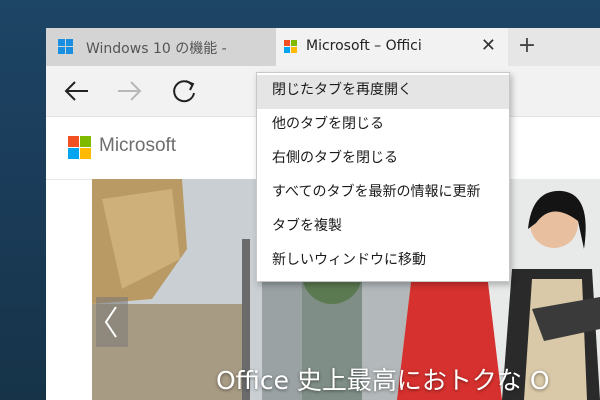 The width and height of the screenshot is (600, 400). I want to click on chevron-left-icon, so click(110, 322).